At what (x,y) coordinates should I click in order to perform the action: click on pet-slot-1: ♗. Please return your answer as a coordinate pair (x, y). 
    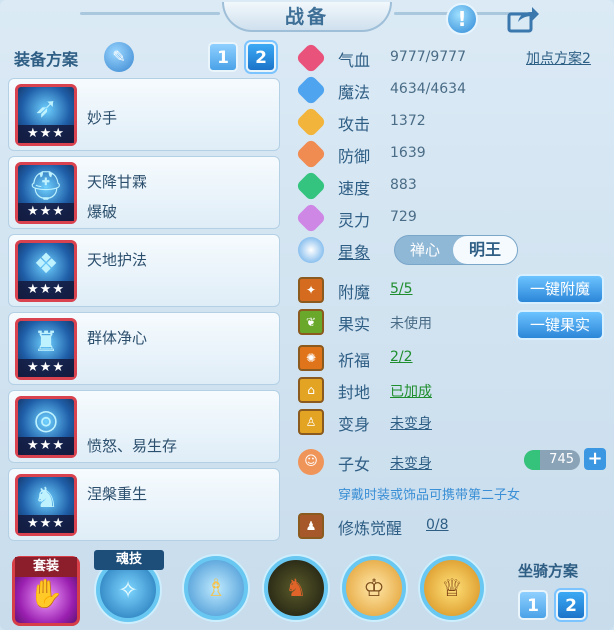
    Looking at the image, I should click on (216, 588).